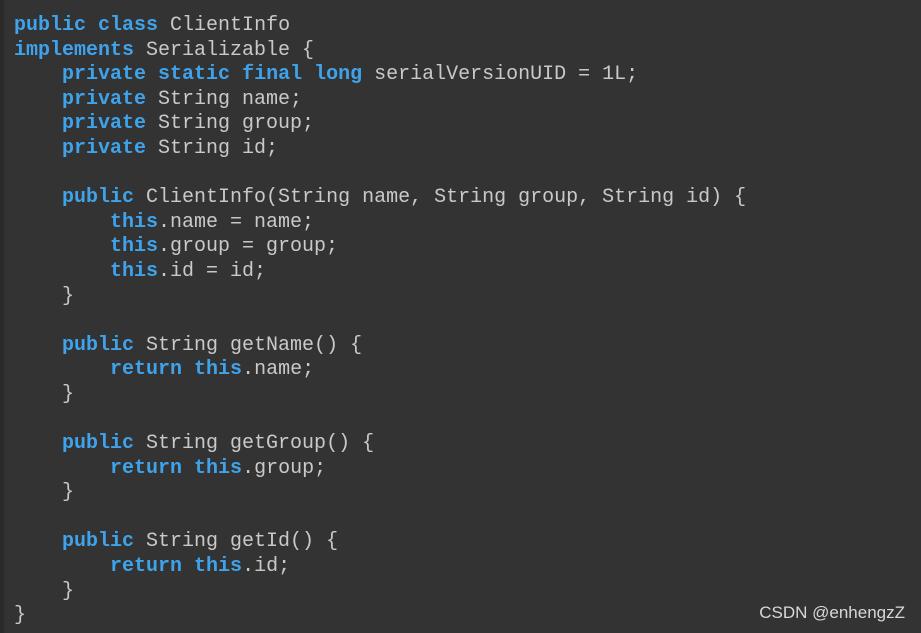 The width and height of the screenshot is (921, 633). I want to click on code-keyword: long, so click(338, 75).